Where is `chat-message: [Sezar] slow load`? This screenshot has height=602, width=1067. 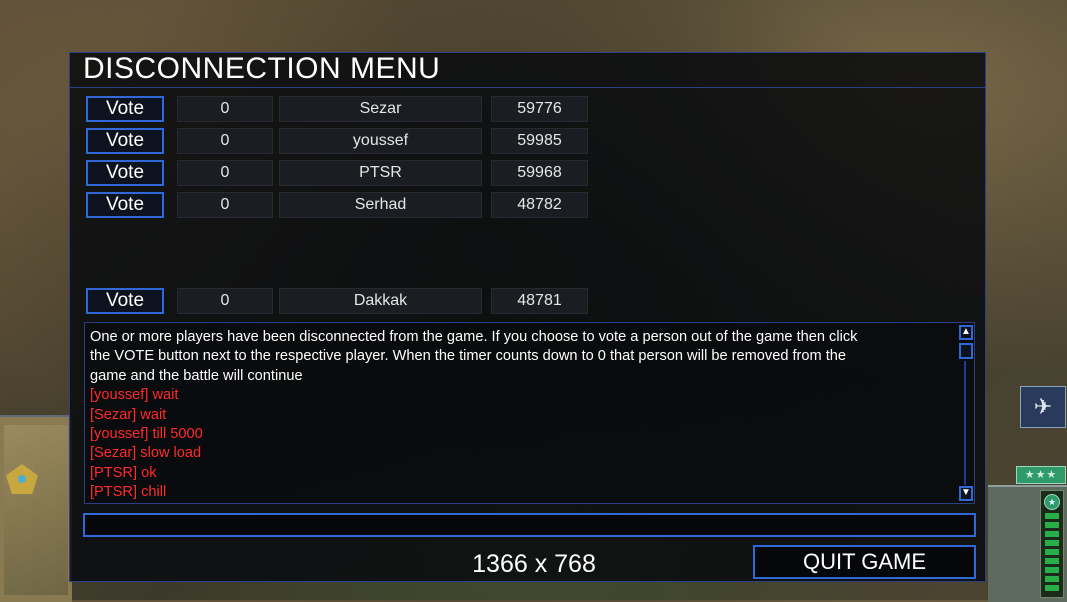 chat-message: [Sezar] slow load is located at coordinates (146, 453).